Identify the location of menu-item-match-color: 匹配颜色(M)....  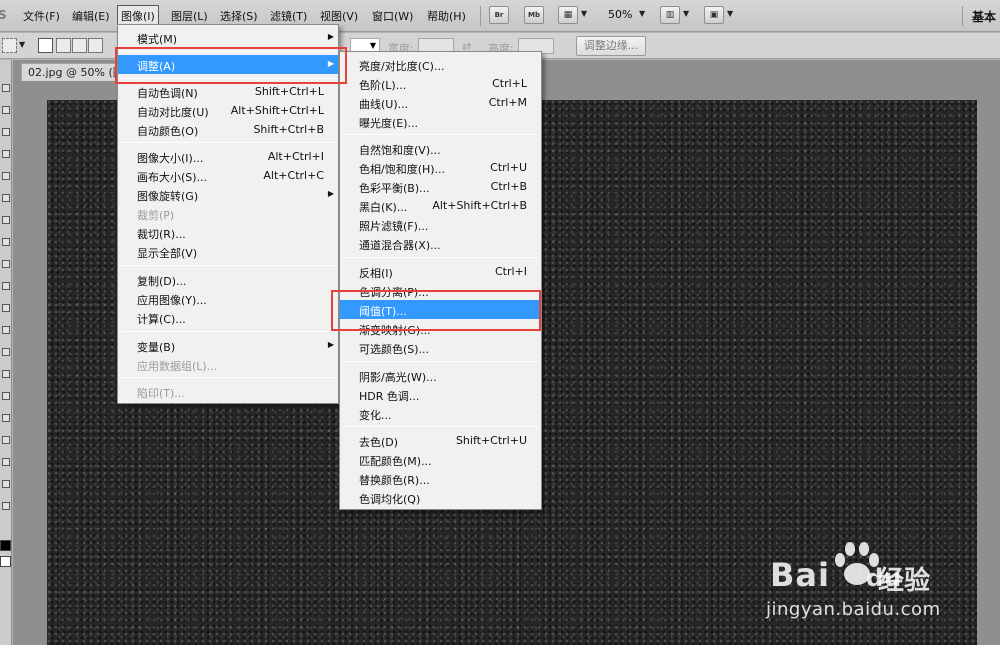
(440, 459).